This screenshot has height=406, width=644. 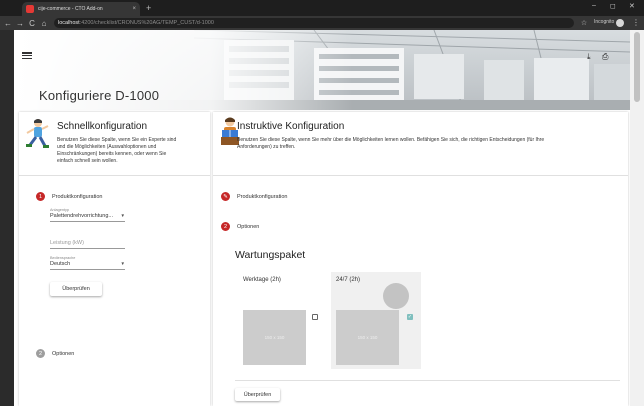 What do you see at coordinates (322, 8) in the screenshot?
I see `tab-bar: cije-commerce - CTO Add-on × + – ◻ ✕` at bounding box center [322, 8].